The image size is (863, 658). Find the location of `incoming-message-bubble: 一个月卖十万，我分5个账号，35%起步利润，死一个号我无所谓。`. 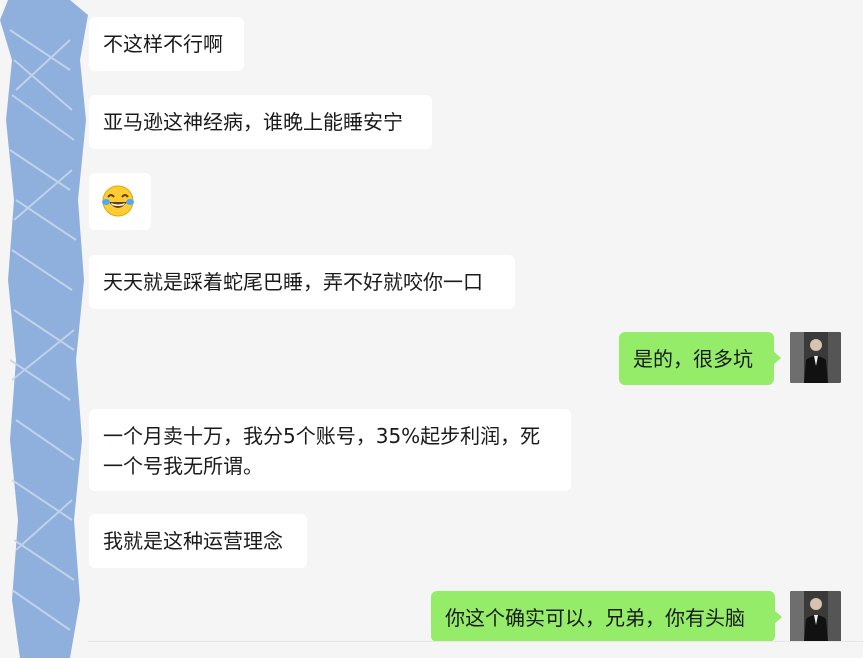

incoming-message-bubble: 一个月卖十万，我分5个账号，35%起步利润，死一个号我无所谓。 is located at coordinates (330, 450).